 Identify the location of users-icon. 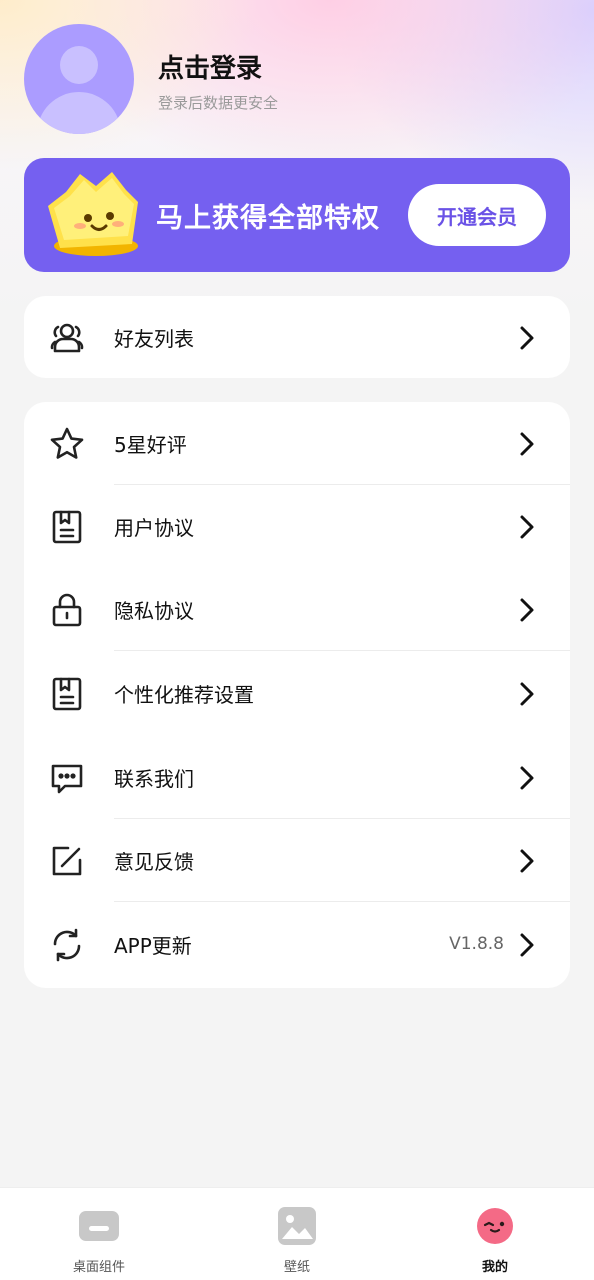
(67, 338).